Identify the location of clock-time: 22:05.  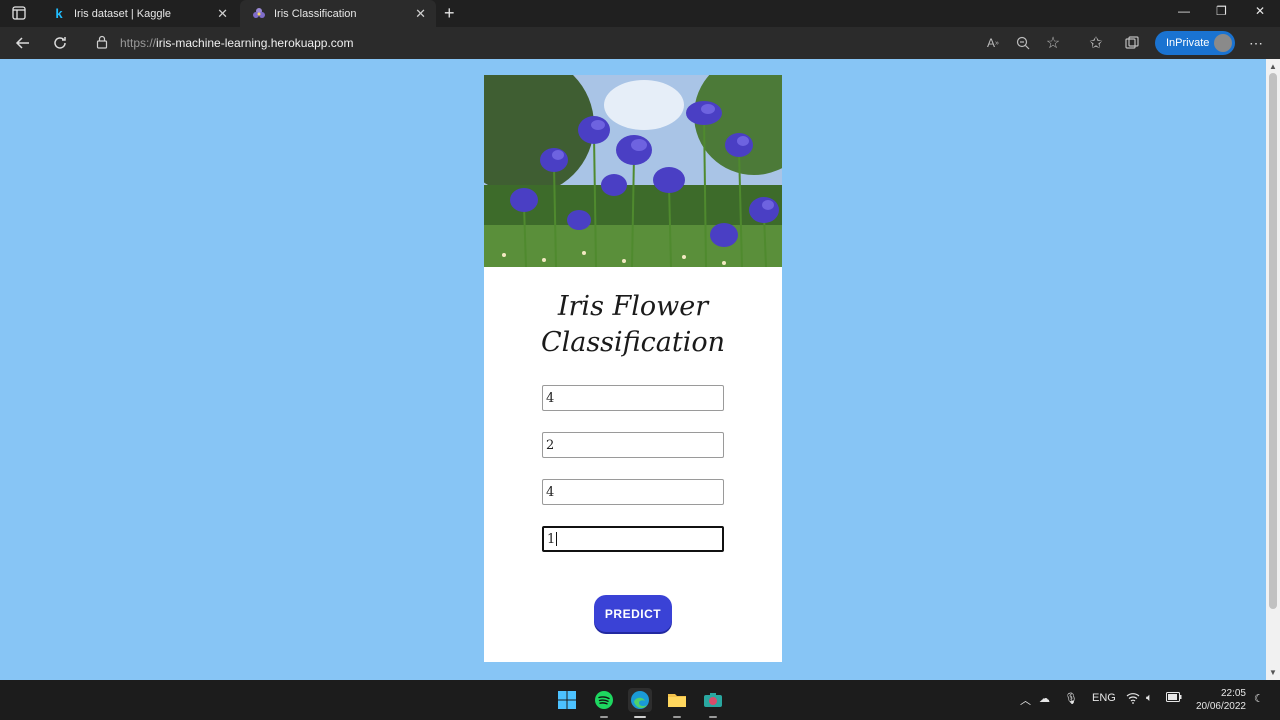
(1233, 693).